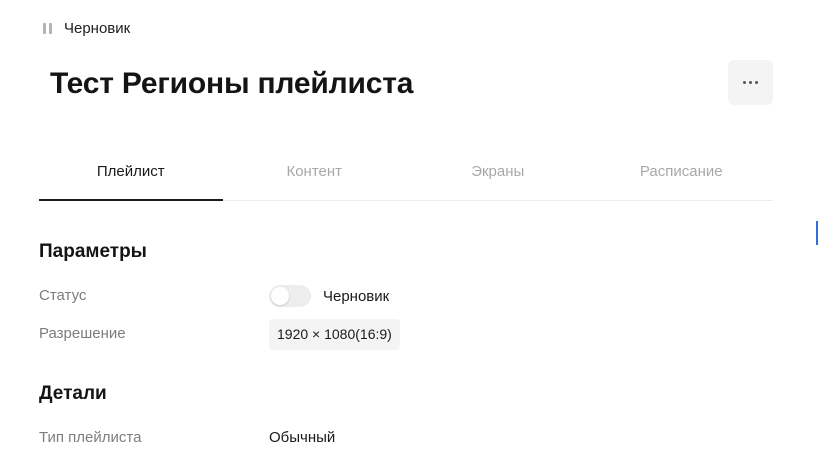  What do you see at coordinates (93, 251) in the screenshot?
I see `parameters-section-title: Параметры` at bounding box center [93, 251].